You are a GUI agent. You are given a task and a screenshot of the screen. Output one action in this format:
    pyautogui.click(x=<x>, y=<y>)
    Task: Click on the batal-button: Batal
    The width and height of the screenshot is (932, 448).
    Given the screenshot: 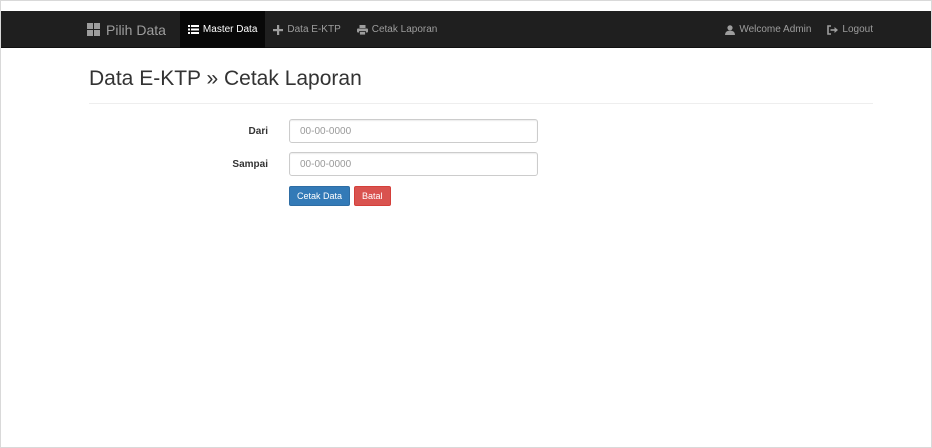 What is the action you would take?
    pyautogui.click(x=372, y=196)
    